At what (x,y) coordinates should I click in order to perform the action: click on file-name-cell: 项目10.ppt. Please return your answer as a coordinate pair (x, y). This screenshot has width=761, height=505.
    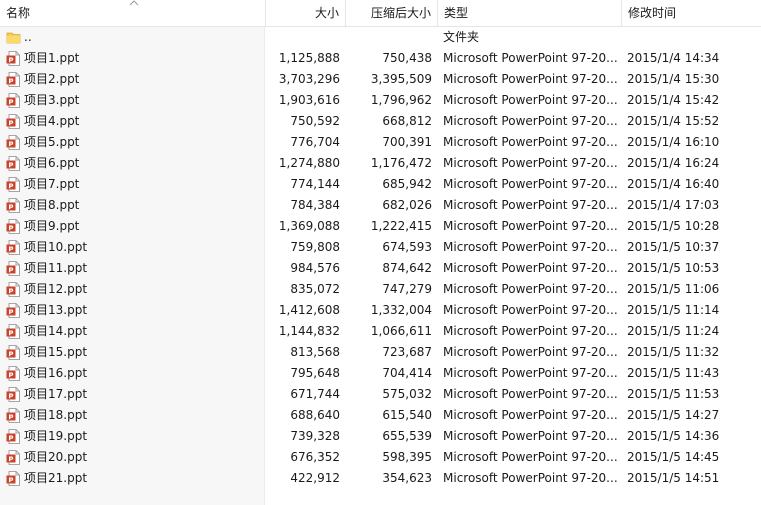
    Looking at the image, I should click on (133, 247).